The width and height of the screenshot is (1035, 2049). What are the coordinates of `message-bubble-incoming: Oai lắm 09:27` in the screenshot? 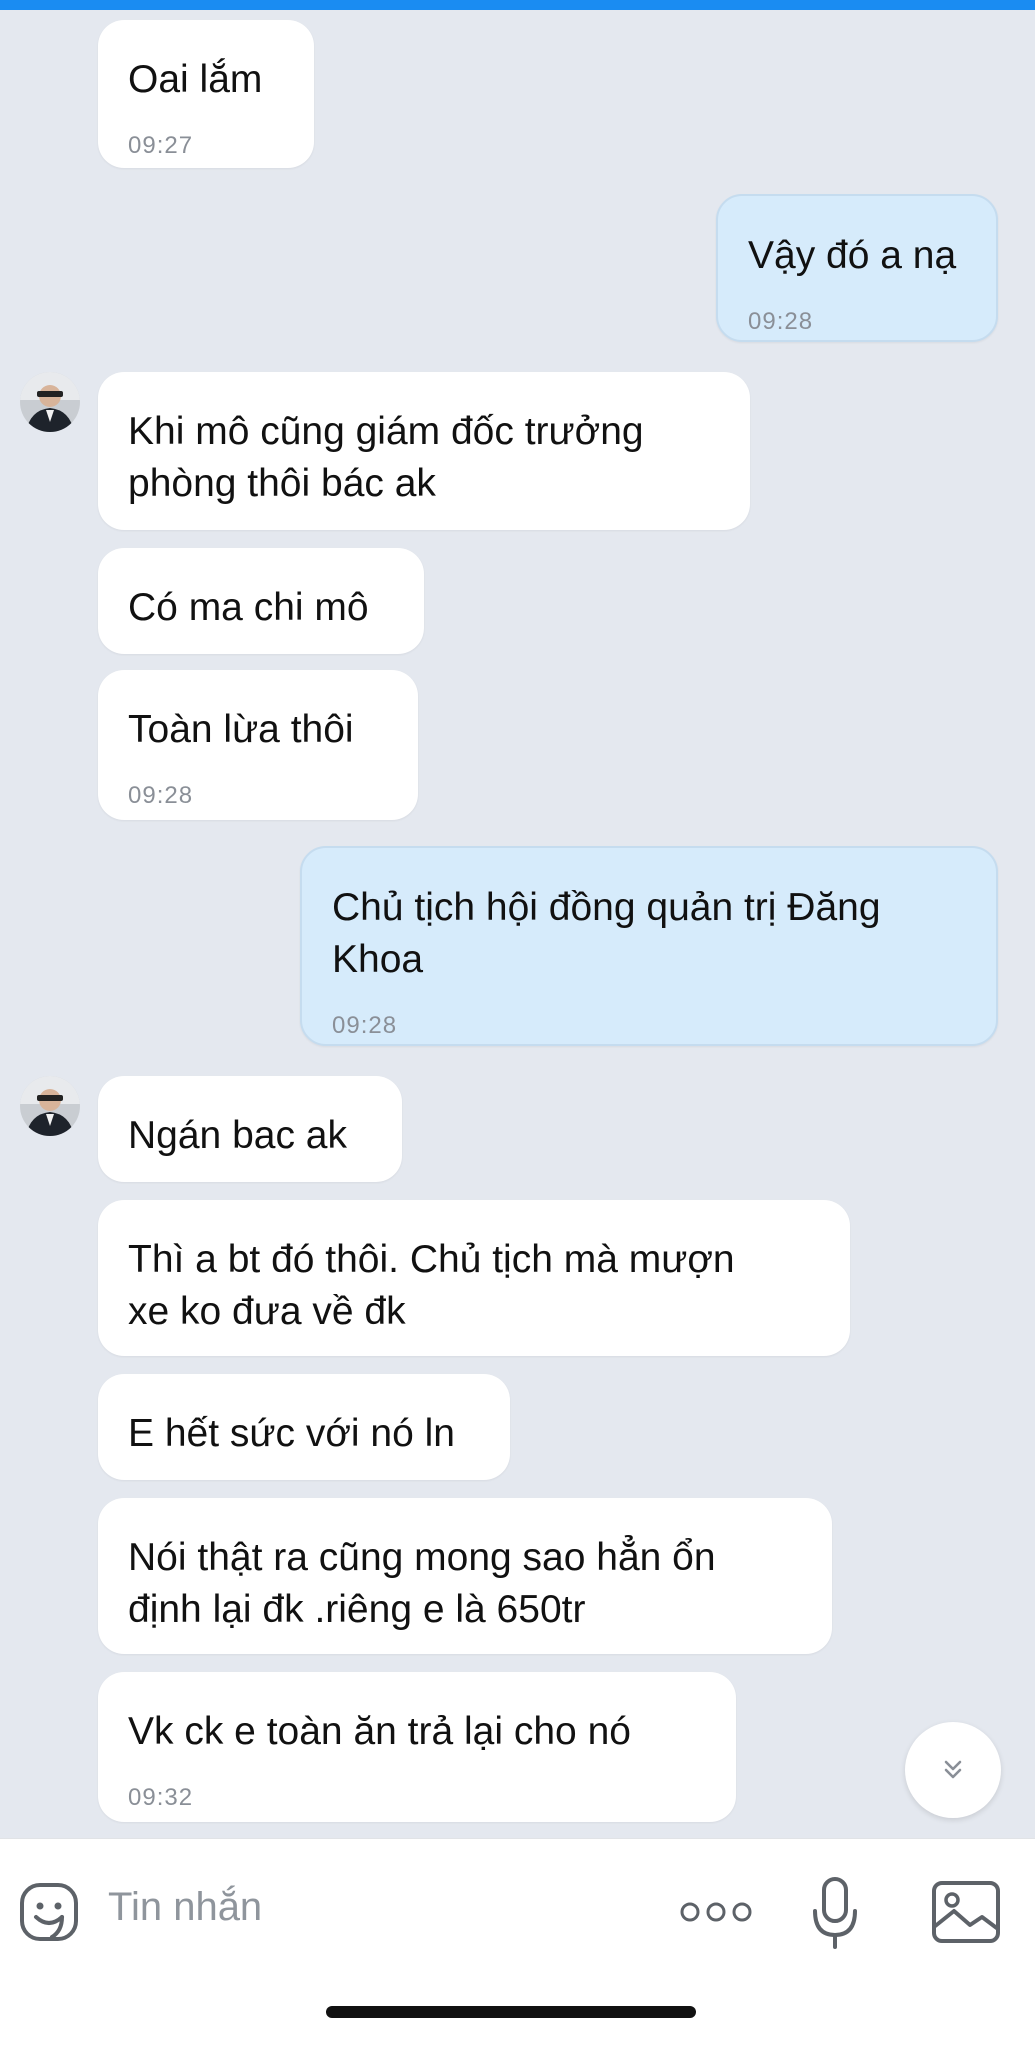 It's located at (206, 94).